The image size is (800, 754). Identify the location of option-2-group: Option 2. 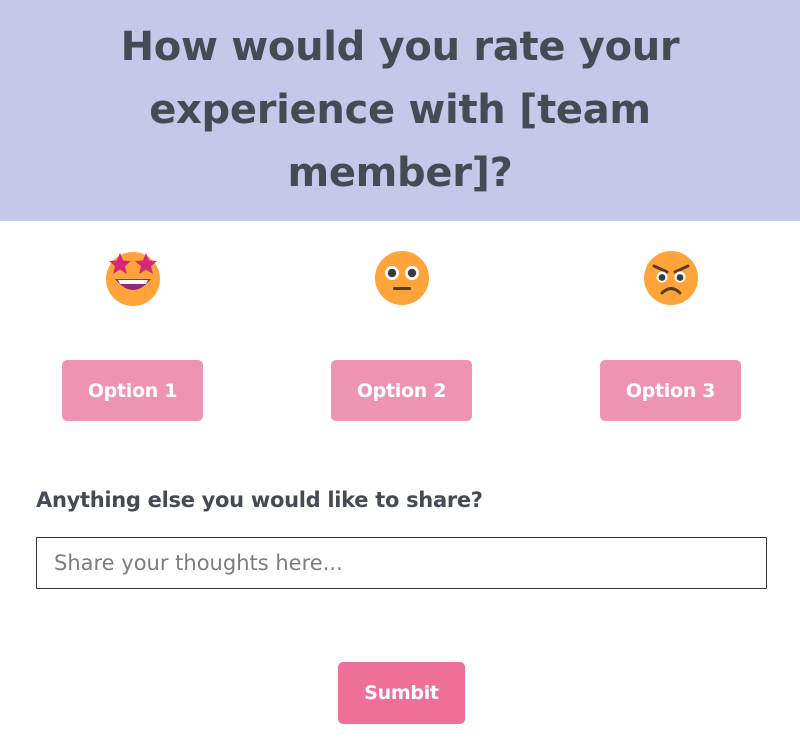
(401, 326).